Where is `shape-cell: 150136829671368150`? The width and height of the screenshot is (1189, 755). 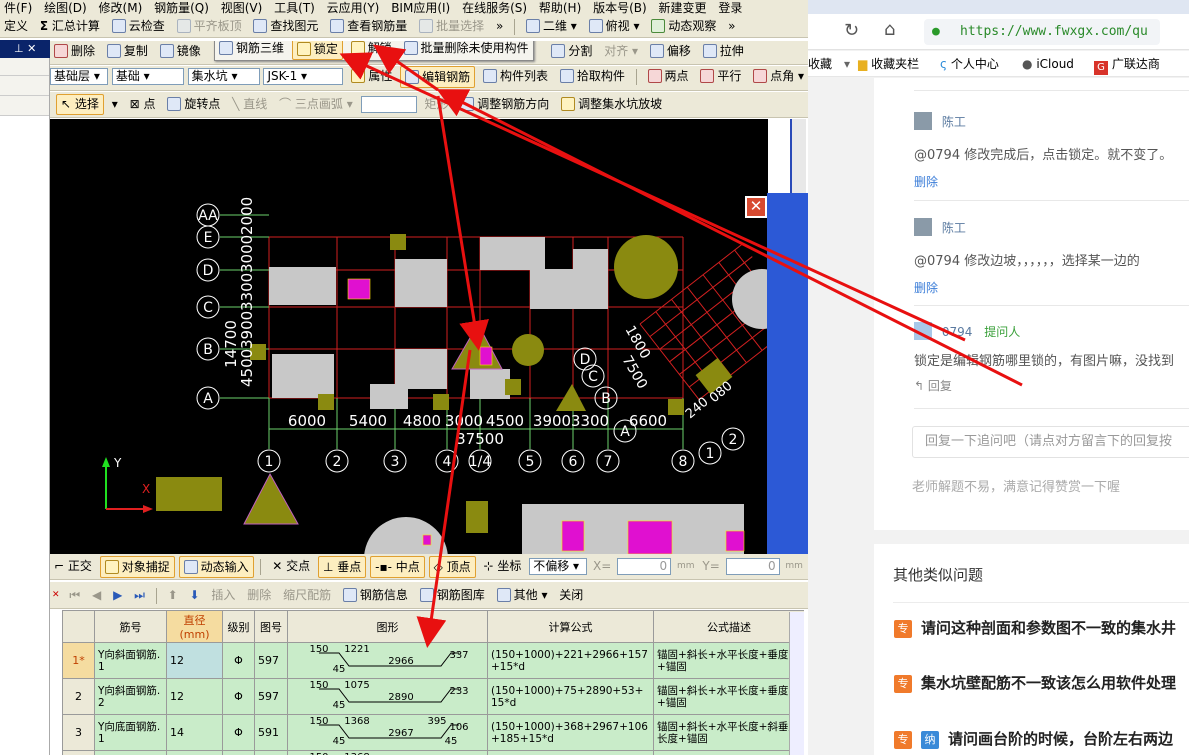 shape-cell: 150136829671368150 is located at coordinates (387, 752).